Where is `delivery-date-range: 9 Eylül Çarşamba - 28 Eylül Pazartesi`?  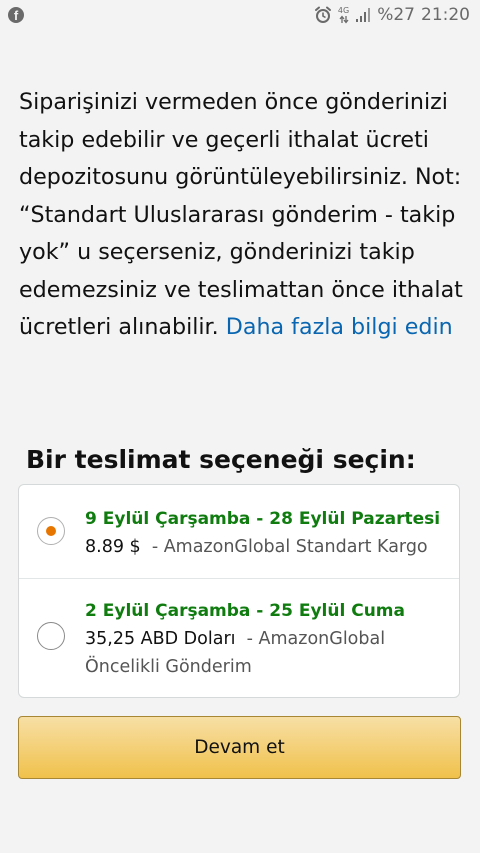
delivery-date-range: 9 Eylül Çarşamba - 28 Eylül Pazartesi is located at coordinates (263, 519).